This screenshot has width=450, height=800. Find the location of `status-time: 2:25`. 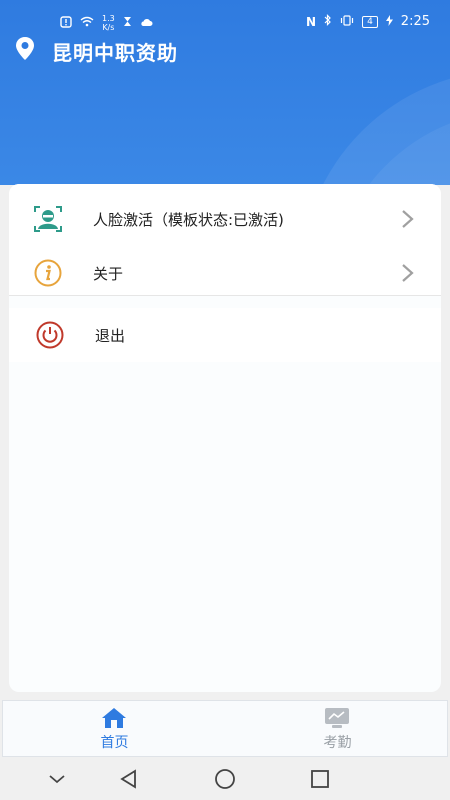

status-time: 2:25 is located at coordinates (415, 21).